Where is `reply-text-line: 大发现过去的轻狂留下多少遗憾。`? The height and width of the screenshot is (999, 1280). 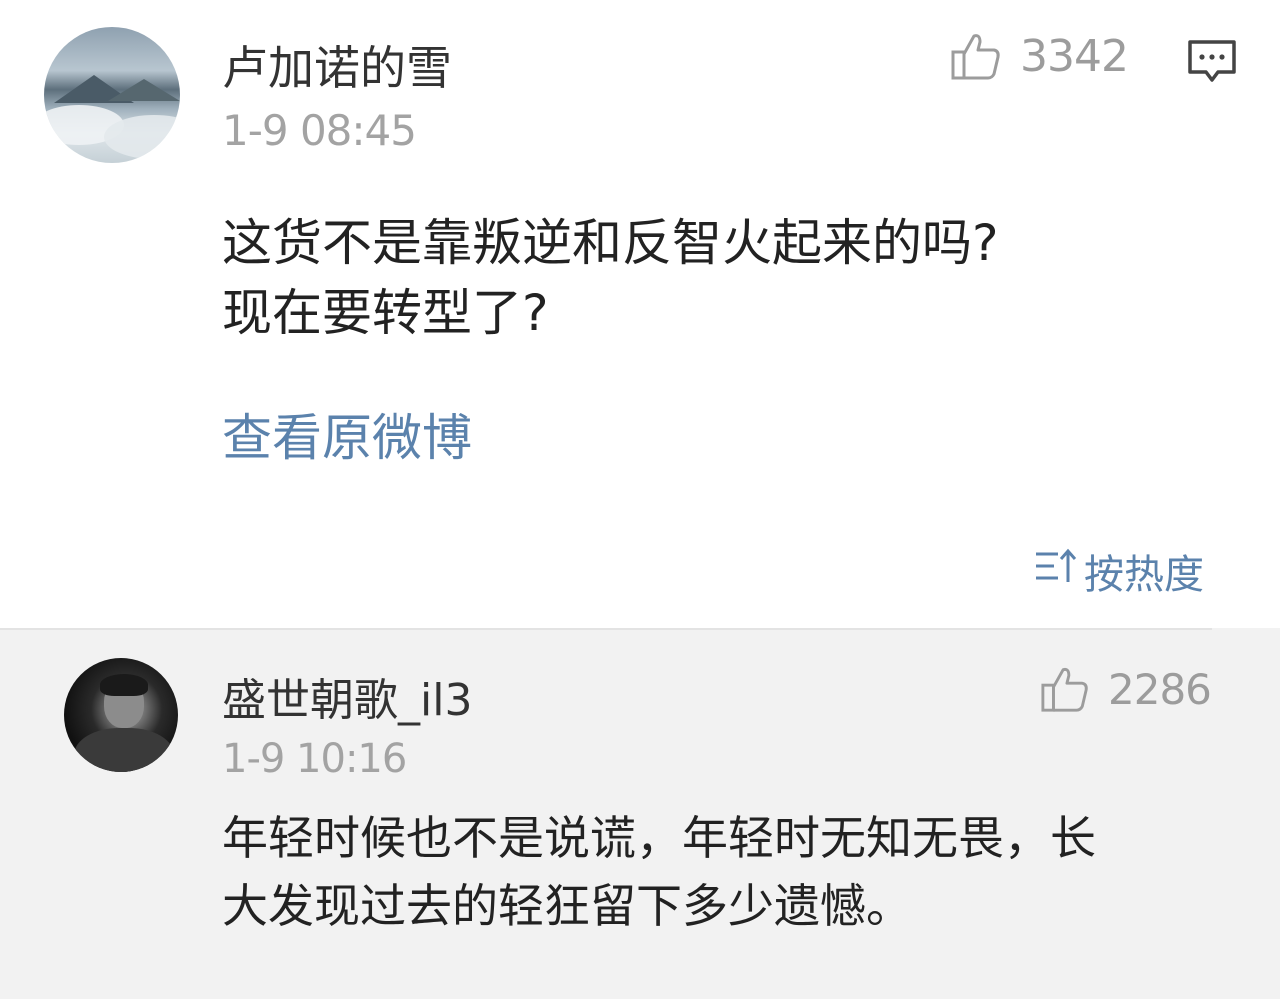 reply-text-line: 大发现过去的轻狂留下多少遗憾。 is located at coordinates (567, 906).